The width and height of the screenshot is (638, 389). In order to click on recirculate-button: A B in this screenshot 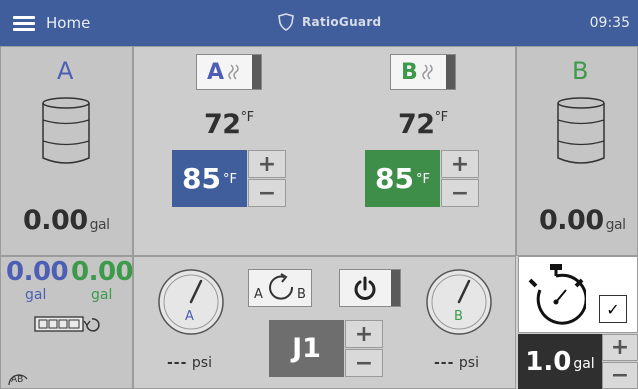, I will do `click(280, 288)`.